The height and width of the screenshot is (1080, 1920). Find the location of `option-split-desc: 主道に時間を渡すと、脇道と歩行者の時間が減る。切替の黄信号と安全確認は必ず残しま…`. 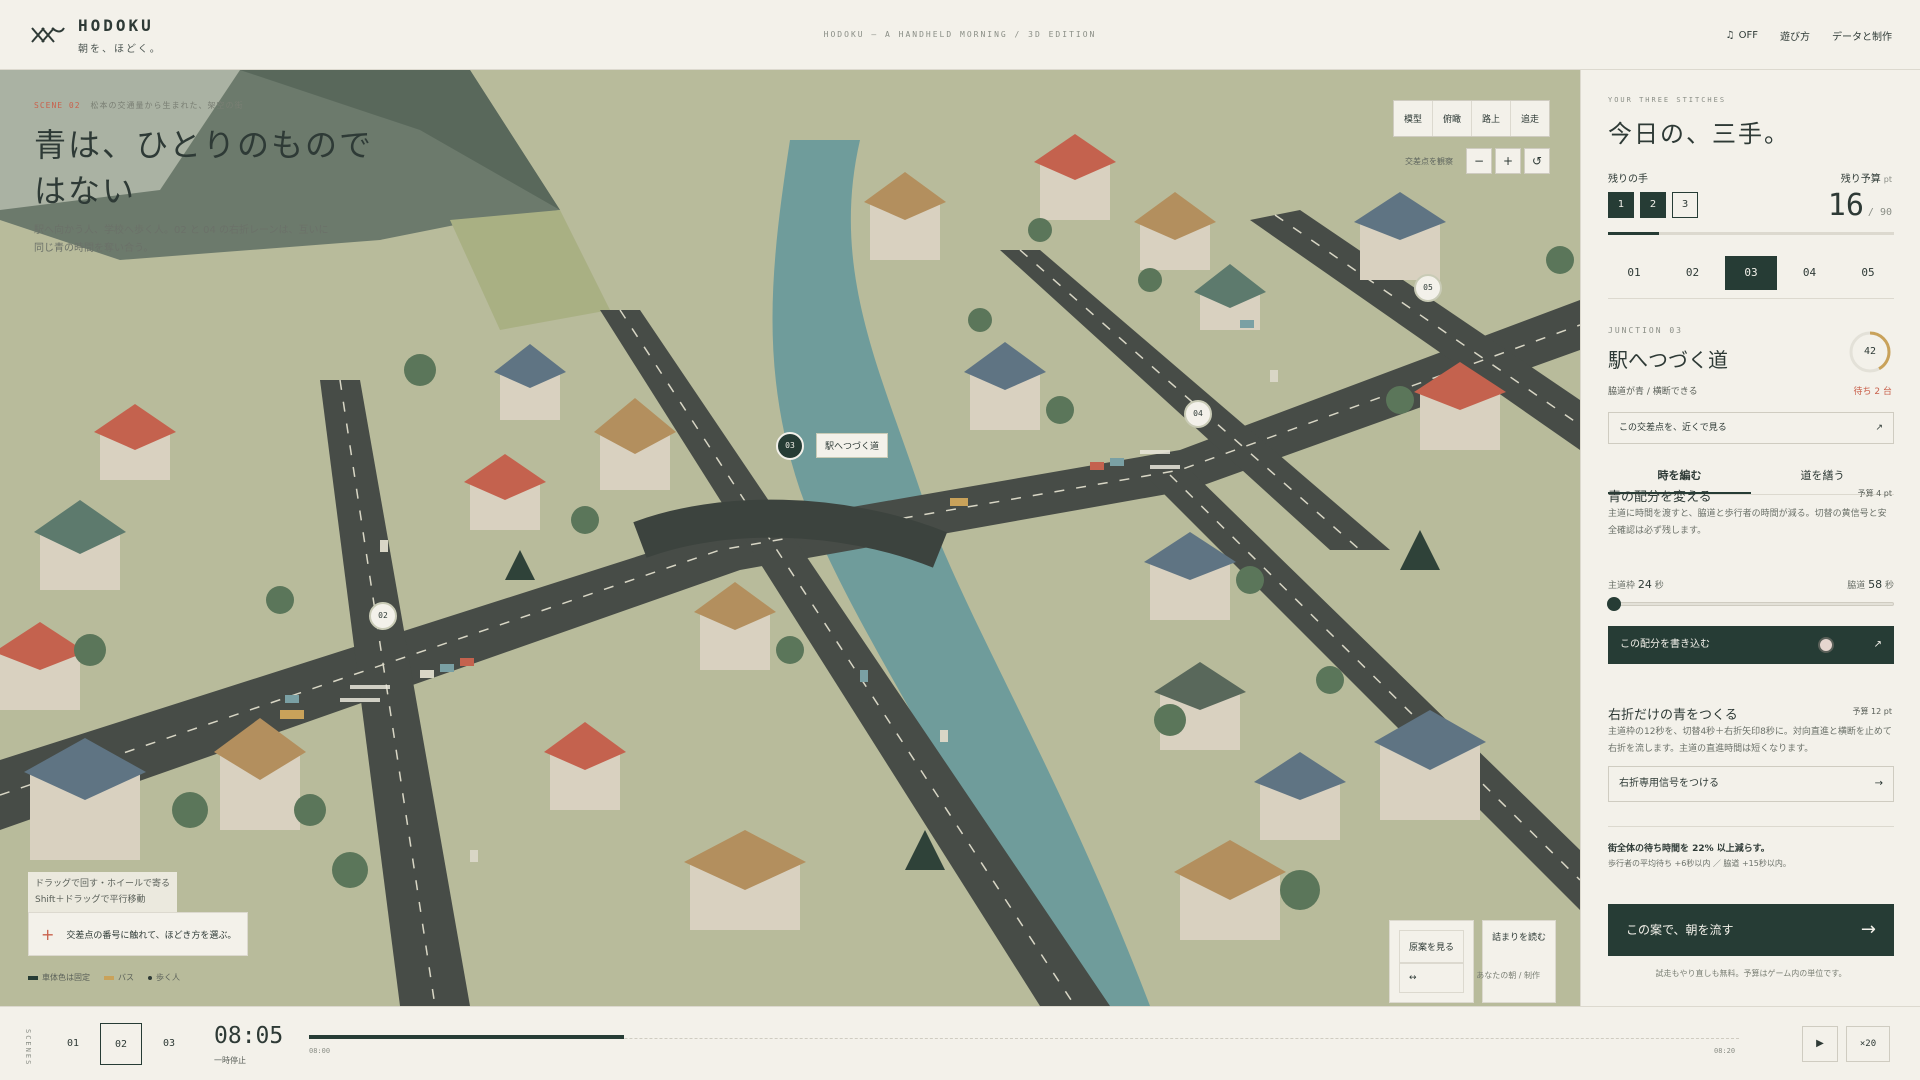

option-split-desc: 主道に時間を渡すと、脇道と歩行者の時間が減る。切替の黄信号と安全確認は必ず残しま… is located at coordinates (1747, 522).